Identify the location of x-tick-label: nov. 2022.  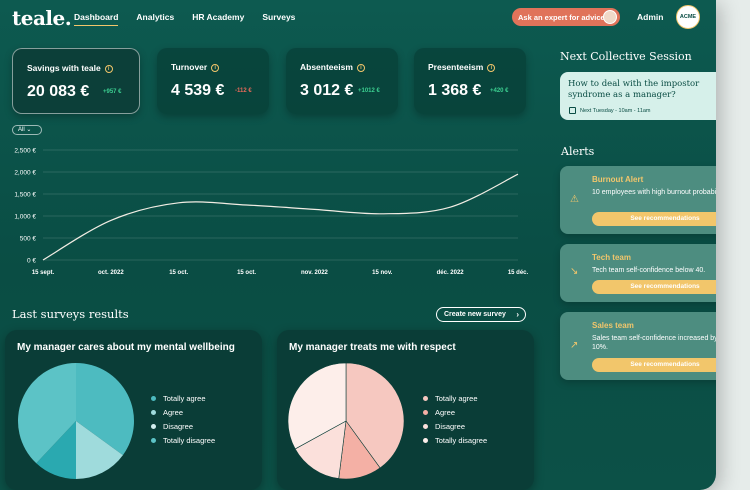
(315, 273).